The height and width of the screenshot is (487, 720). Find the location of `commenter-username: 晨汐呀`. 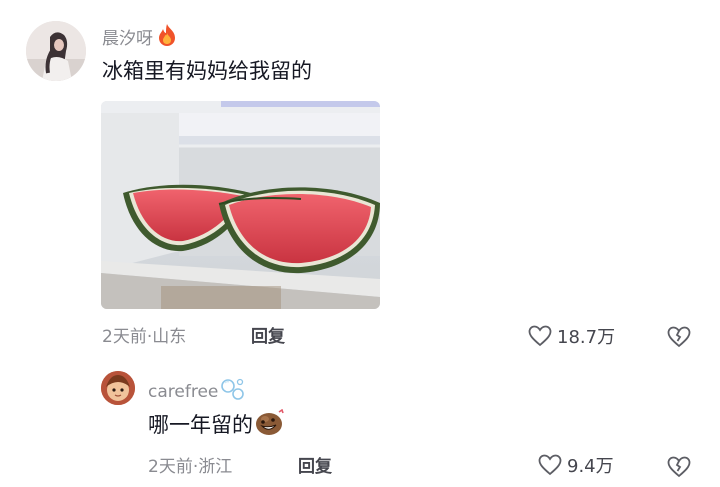

commenter-username: 晨汐呀 is located at coordinates (140, 38).